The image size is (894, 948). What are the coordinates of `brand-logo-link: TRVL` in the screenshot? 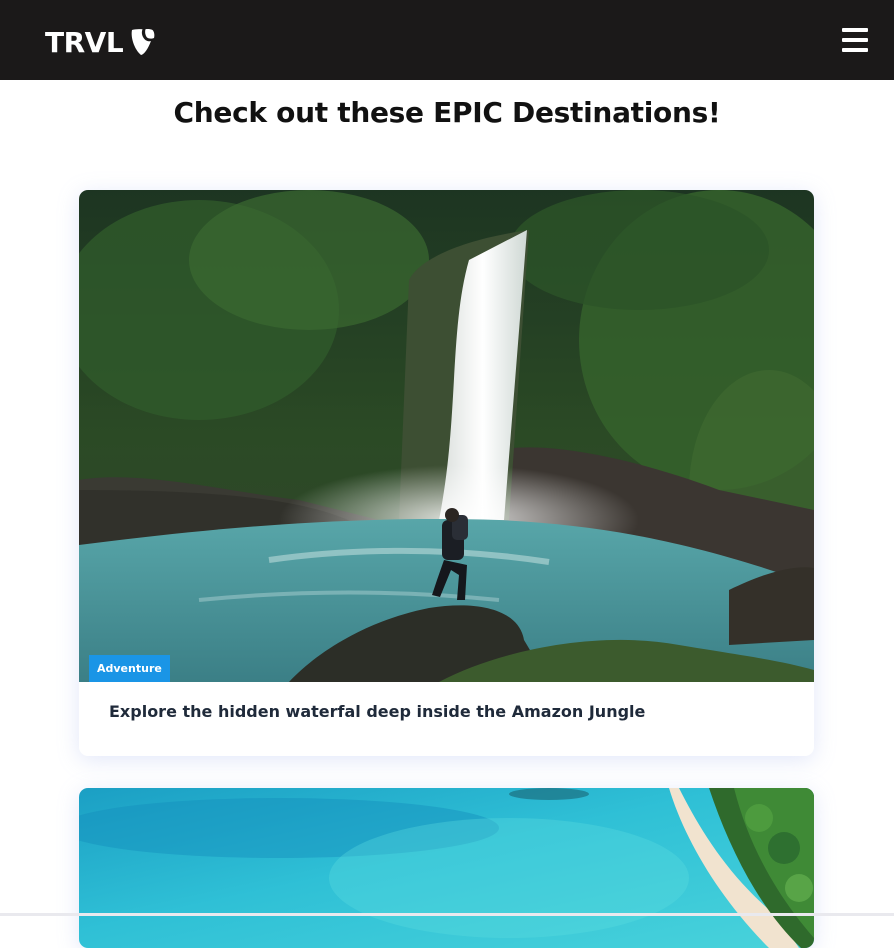 It's located at (100, 42).